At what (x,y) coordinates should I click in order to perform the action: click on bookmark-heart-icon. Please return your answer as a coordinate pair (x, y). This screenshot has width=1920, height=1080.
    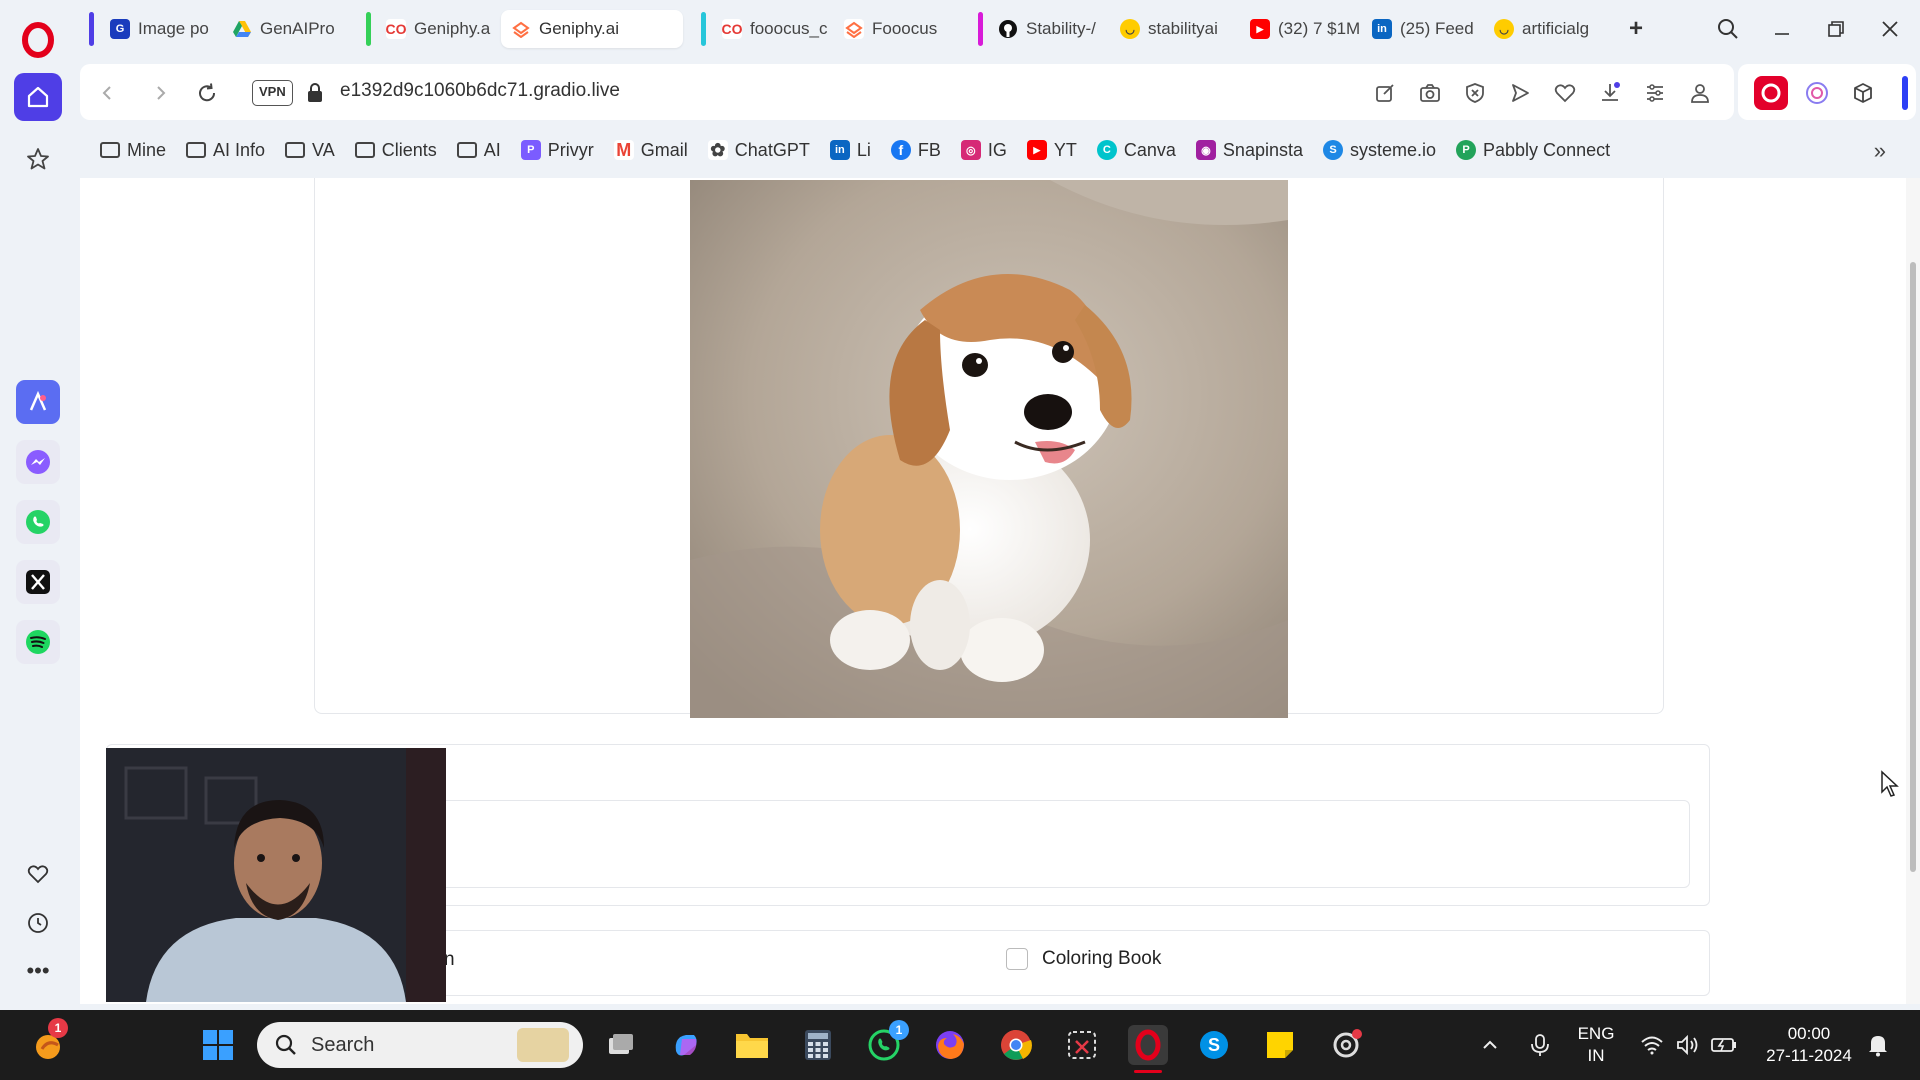
    Looking at the image, I should click on (1565, 93).